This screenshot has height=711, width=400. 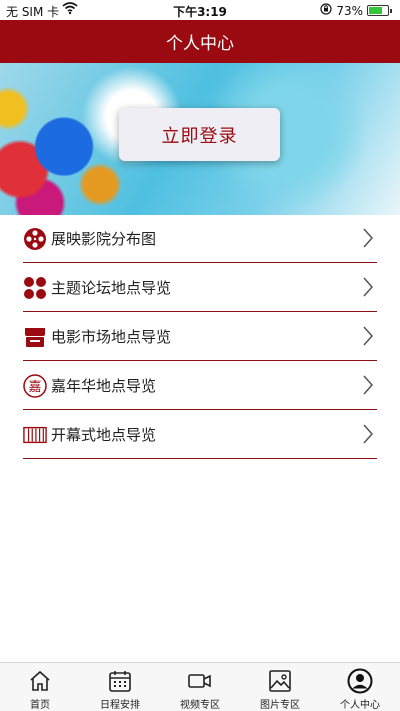 What do you see at coordinates (200, 681) in the screenshot?
I see `video-camera-icon` at bounding box center [200, 681].